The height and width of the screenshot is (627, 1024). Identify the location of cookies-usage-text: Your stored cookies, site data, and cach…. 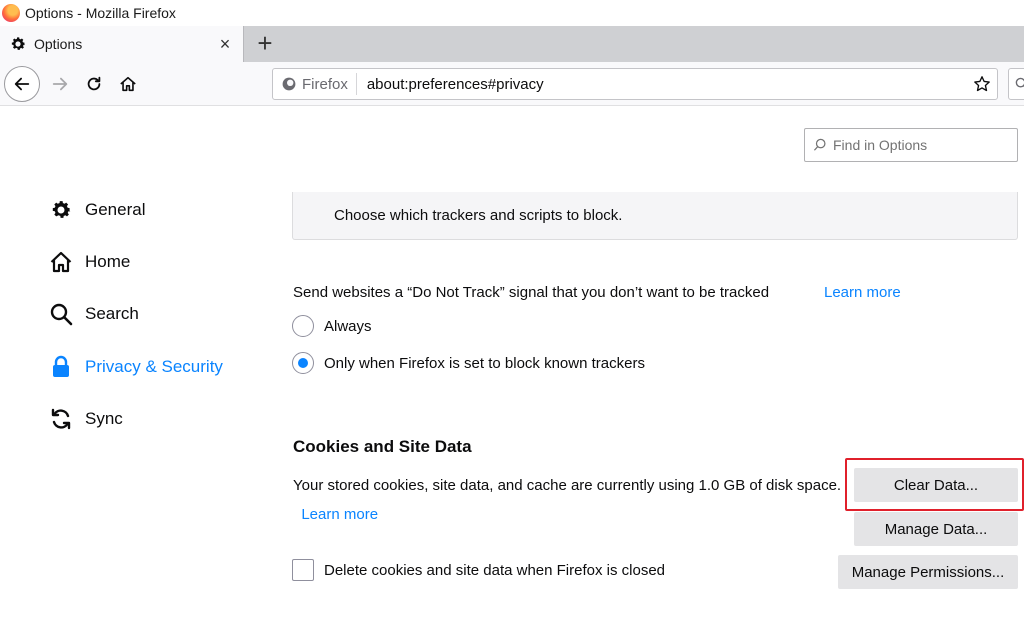
(567, 485).